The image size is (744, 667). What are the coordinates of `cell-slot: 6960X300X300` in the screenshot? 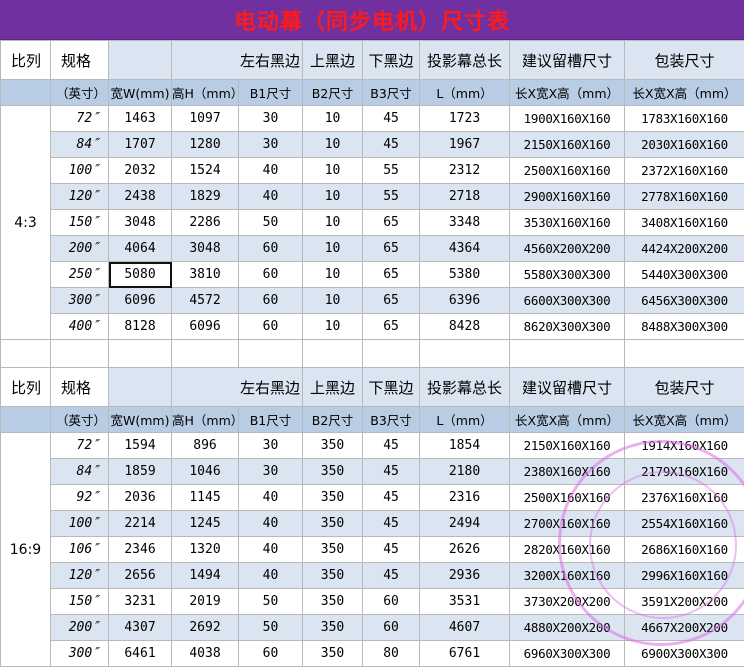 It's located at (567, 654).